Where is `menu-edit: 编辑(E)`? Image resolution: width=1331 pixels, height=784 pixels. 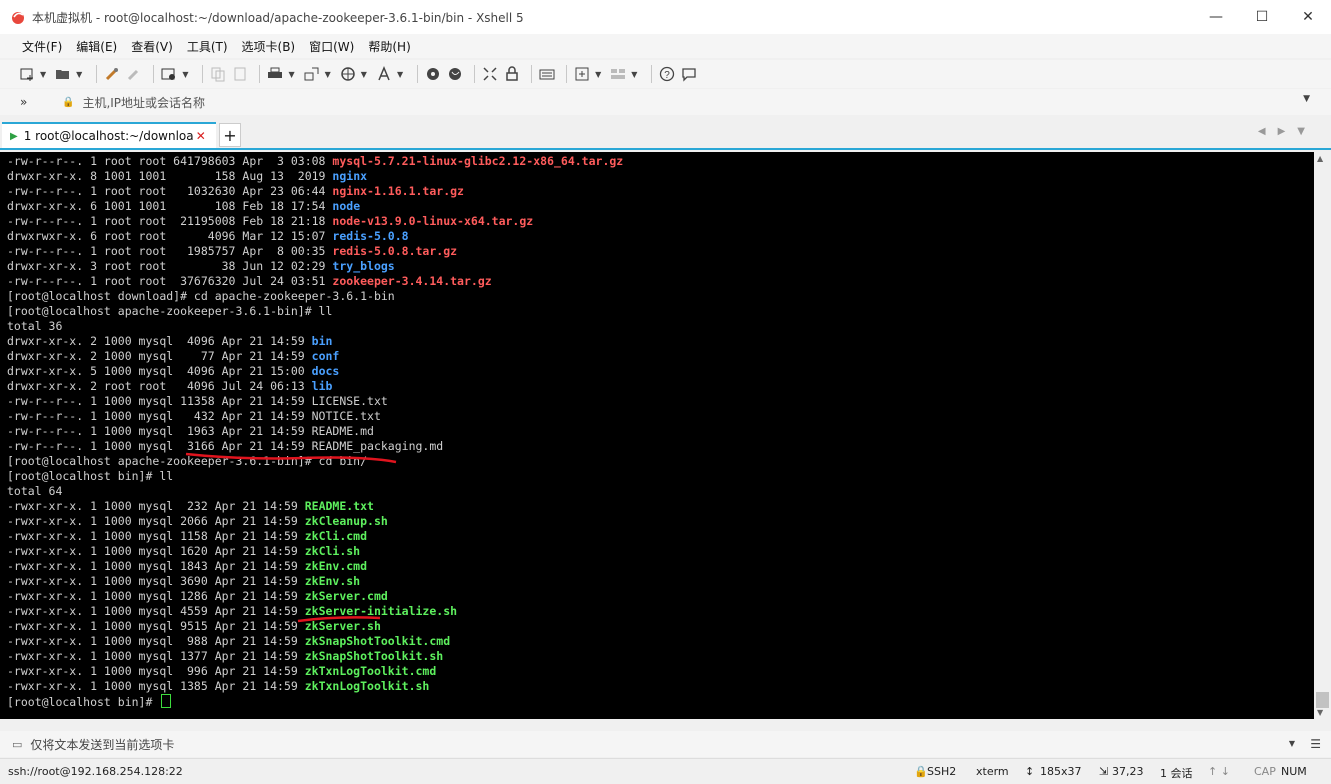
menu-edit: 编辑(E) is located at coordinates (96, 46).